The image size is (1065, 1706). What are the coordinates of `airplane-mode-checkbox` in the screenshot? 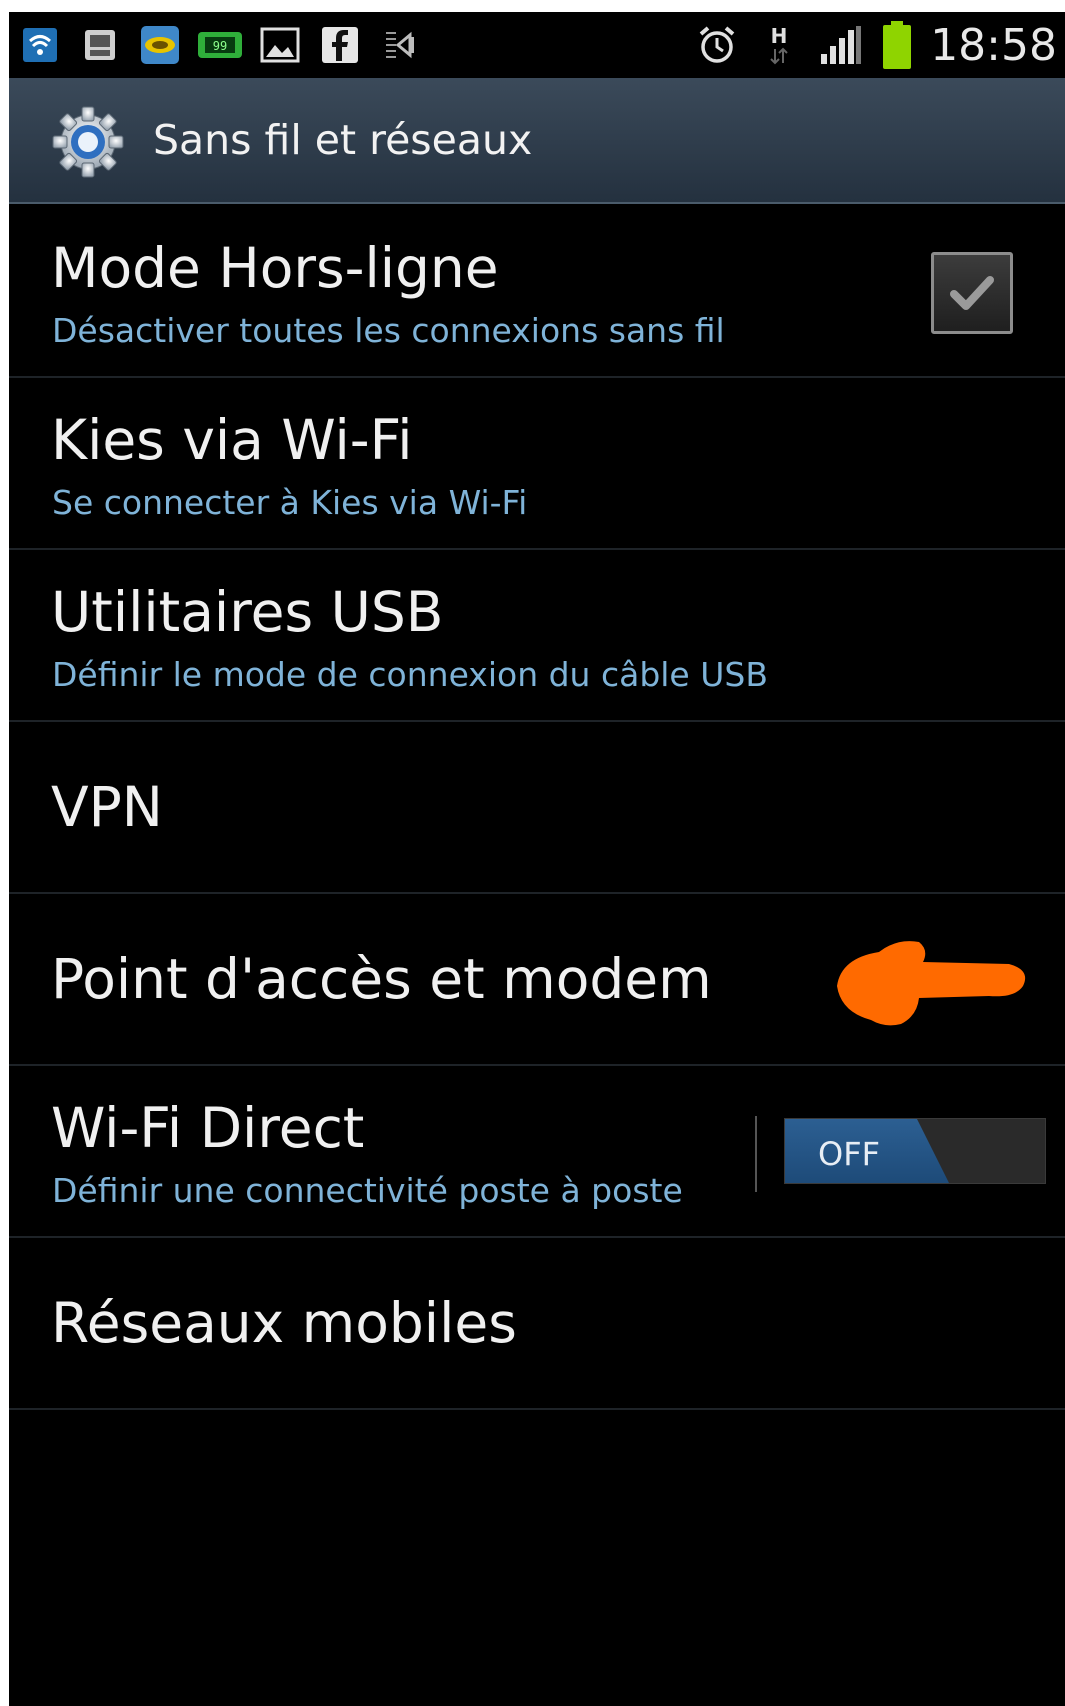 It's located at (972, 293).